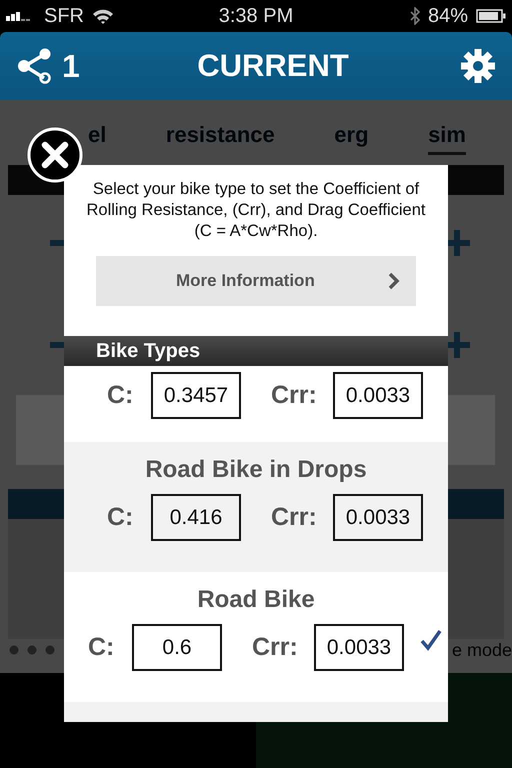 Image resolution: width=512 pixels, height=768 pixels. What do you see at coordinates (256, 16) in the screenshot?
I see `status-time: 3:38 PM` at bounding box center [256, 16].